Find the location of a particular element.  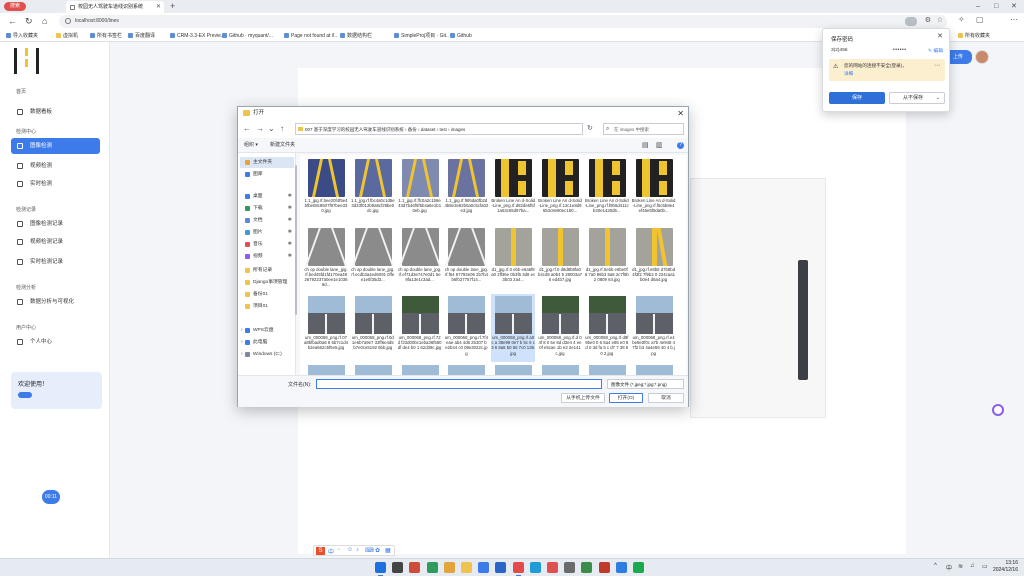

battery-icon: ▭ is located at coordinates (985, 566).